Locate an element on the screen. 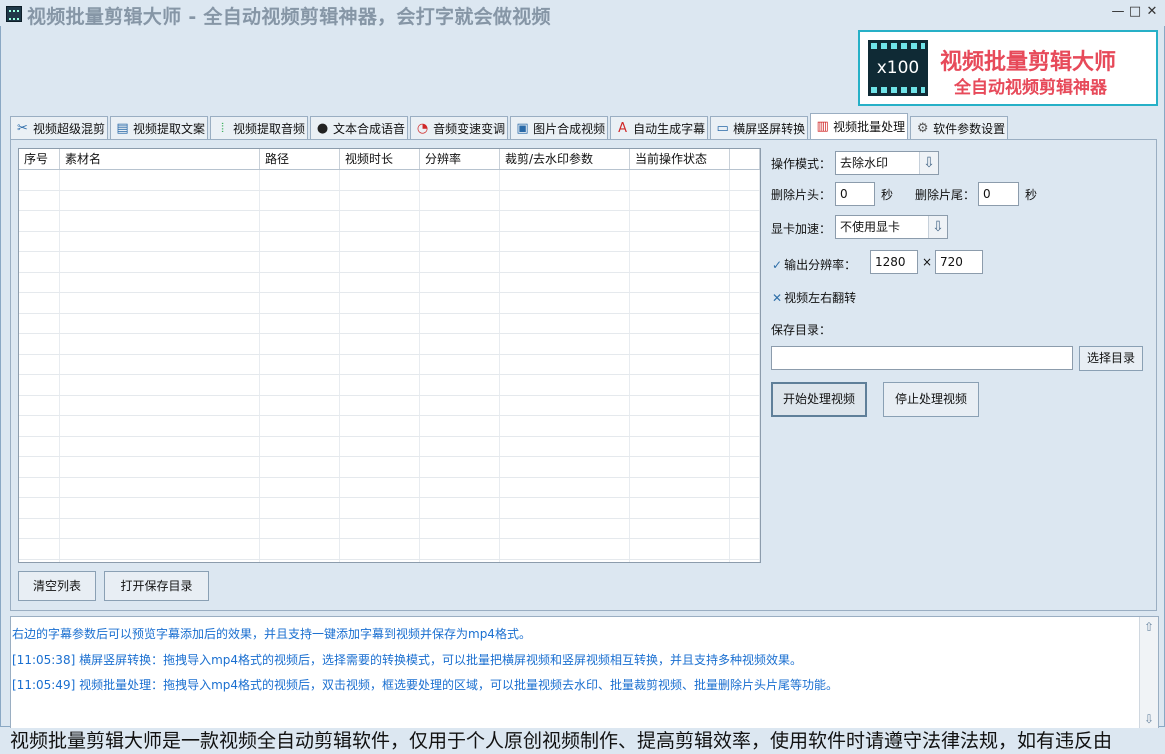 The width and height of the screenshot is (1165, 754). tab-text-to-speech: ● 文本合成语音 is located at coordinates (359, 127).